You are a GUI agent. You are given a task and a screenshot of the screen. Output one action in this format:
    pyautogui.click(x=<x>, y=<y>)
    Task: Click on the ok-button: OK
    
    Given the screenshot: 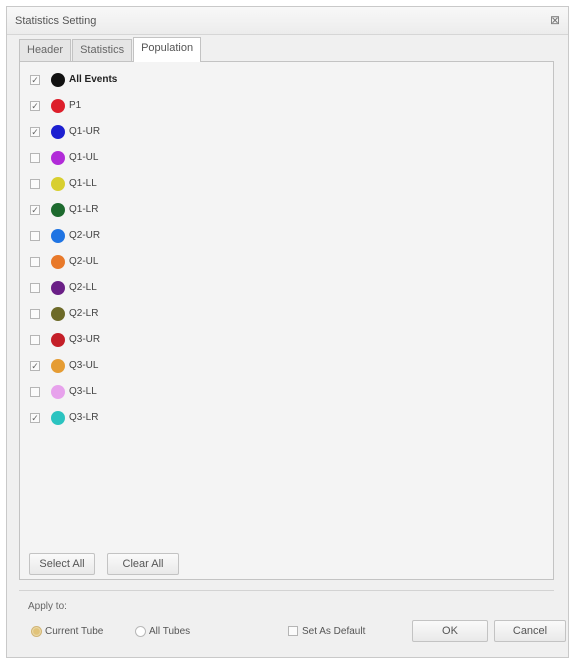 What is the action you would take?
    pyautogui.click(x=450, y=631)
    